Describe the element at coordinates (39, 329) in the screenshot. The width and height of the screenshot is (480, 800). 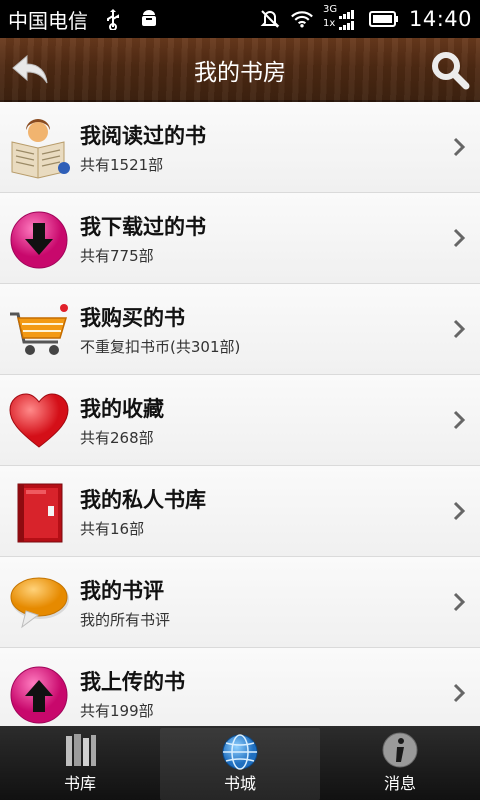
I see `cart-icon` at that location.